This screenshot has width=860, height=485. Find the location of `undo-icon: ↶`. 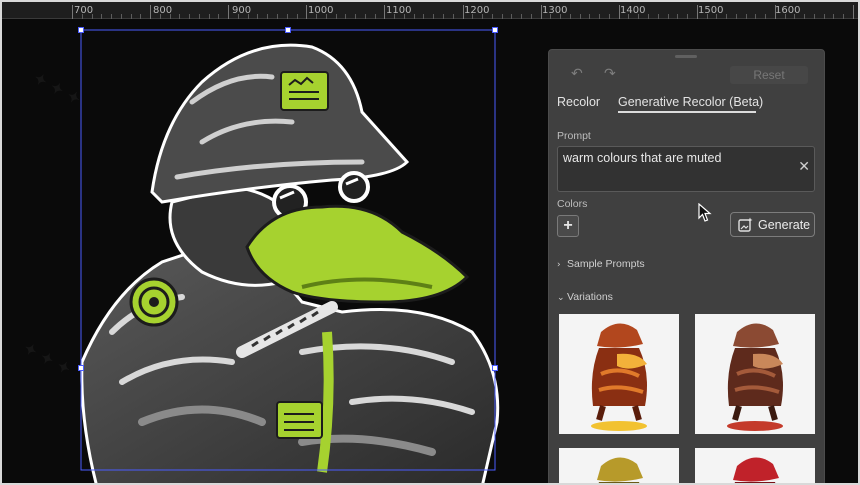

undo-icon: ↶ is located at coordinates (577, 74).